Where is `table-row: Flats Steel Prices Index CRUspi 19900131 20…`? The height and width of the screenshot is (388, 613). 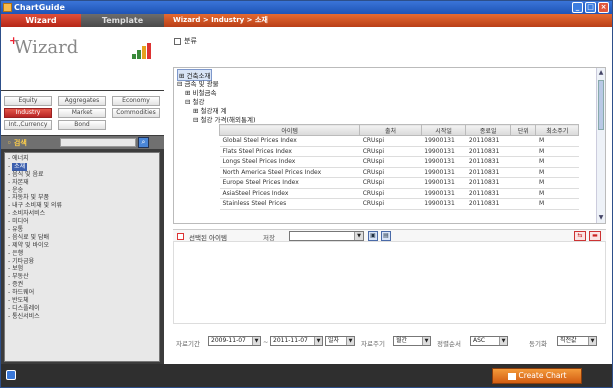 table-row: Flats Steel Prices Index CRUspi 19900131 20… is located at coordinates (399, 151).